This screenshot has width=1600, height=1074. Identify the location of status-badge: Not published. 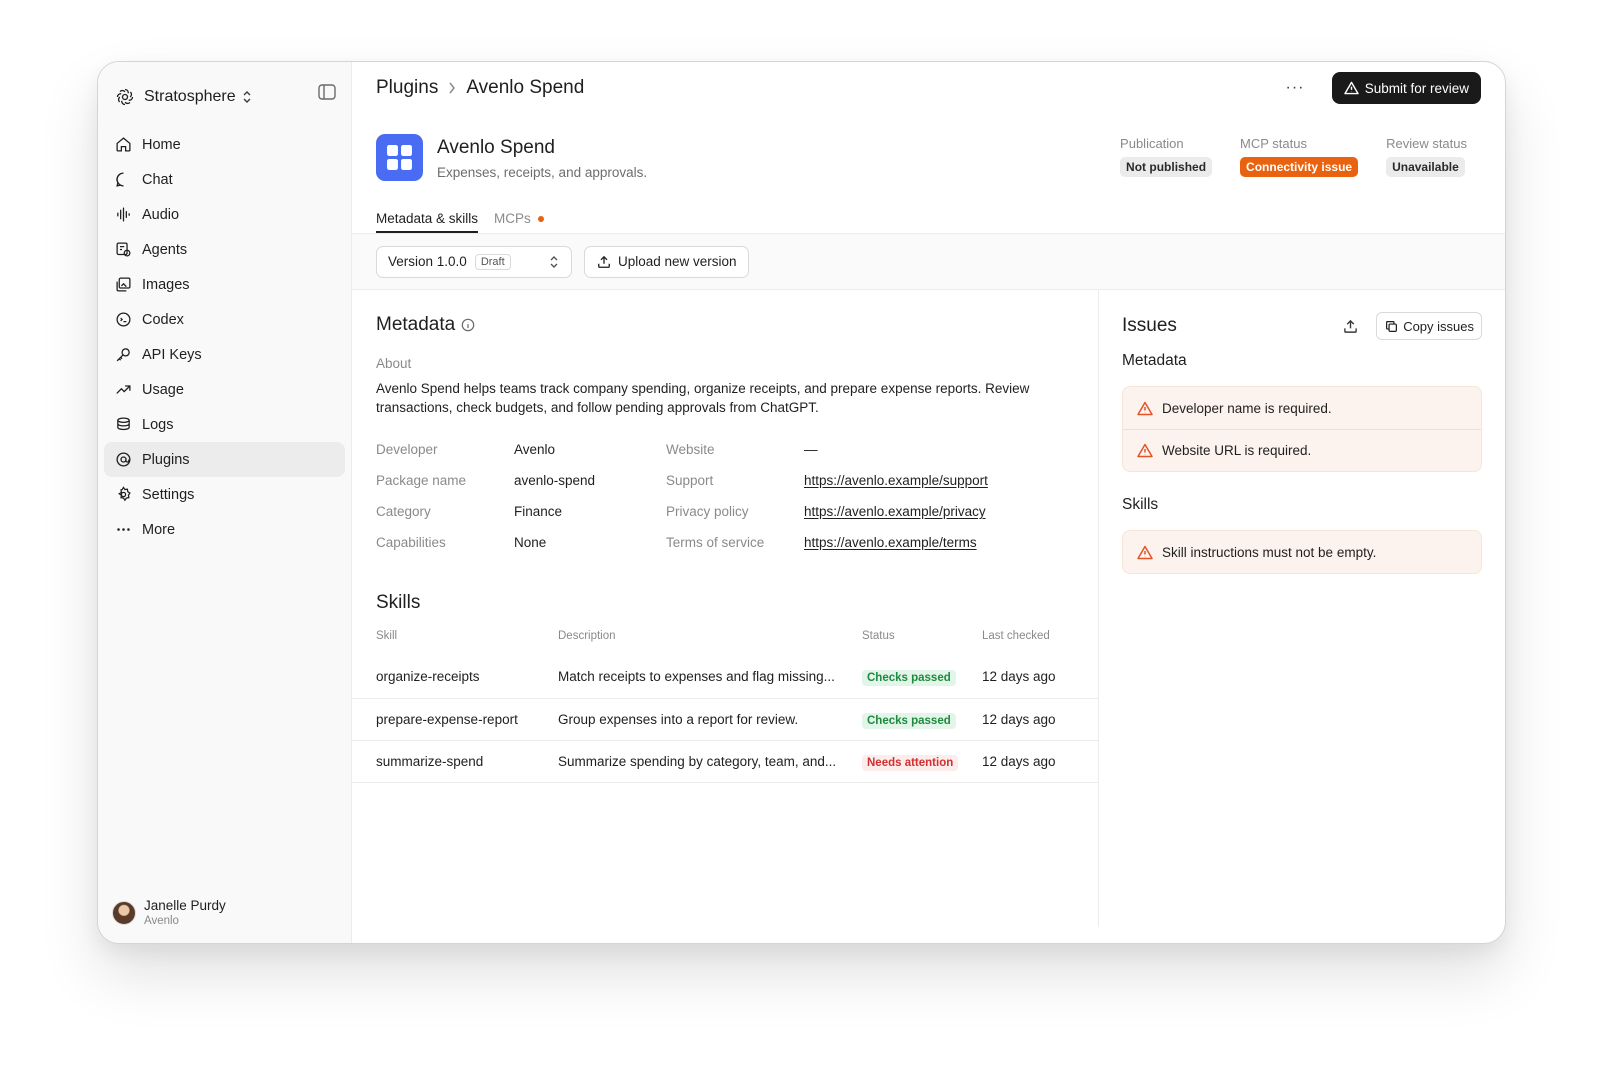
(1166, 167).